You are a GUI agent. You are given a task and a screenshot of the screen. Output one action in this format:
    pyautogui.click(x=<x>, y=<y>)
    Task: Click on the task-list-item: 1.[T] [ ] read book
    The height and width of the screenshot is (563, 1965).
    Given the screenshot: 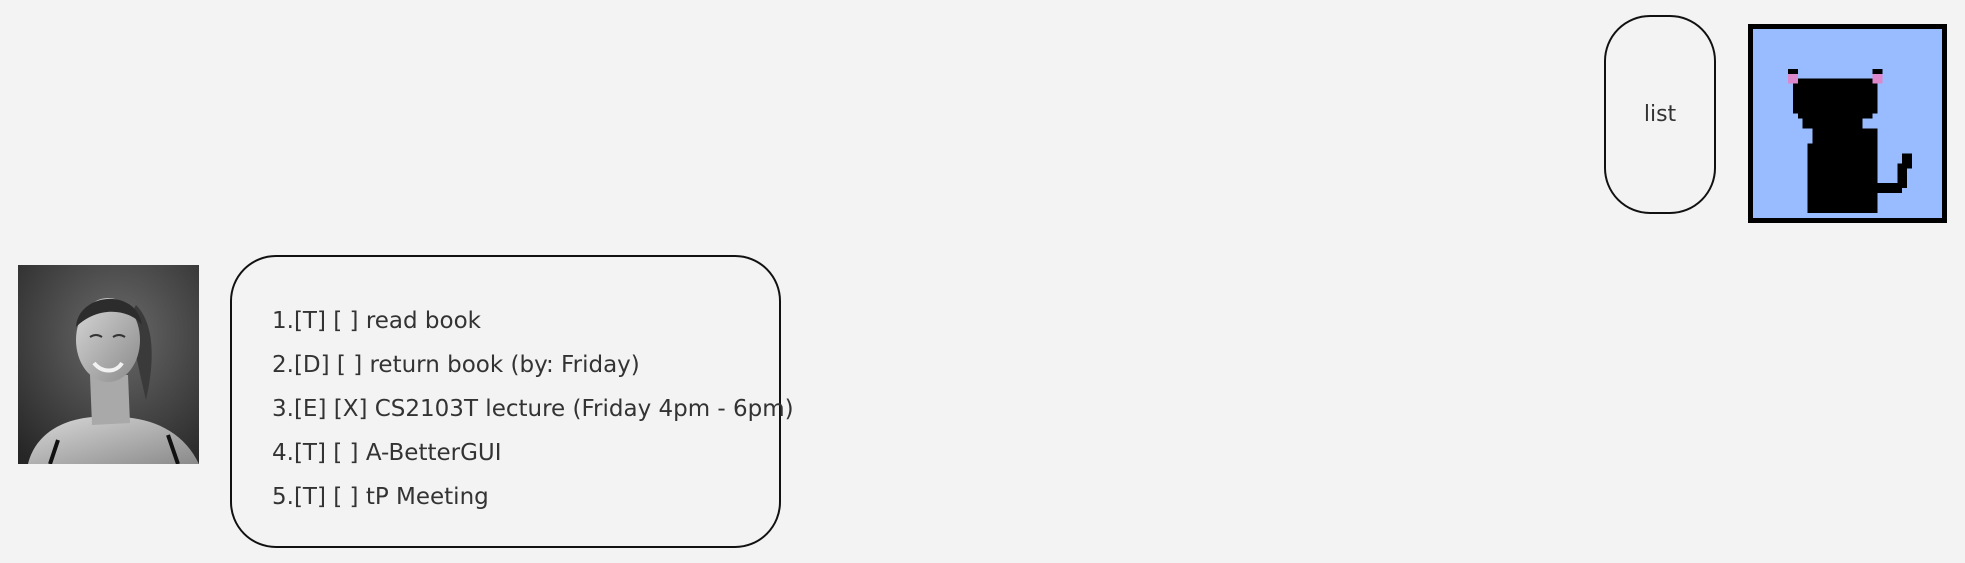 What is the action you would take?
    pyautogui.click(x=376, y=321)
    